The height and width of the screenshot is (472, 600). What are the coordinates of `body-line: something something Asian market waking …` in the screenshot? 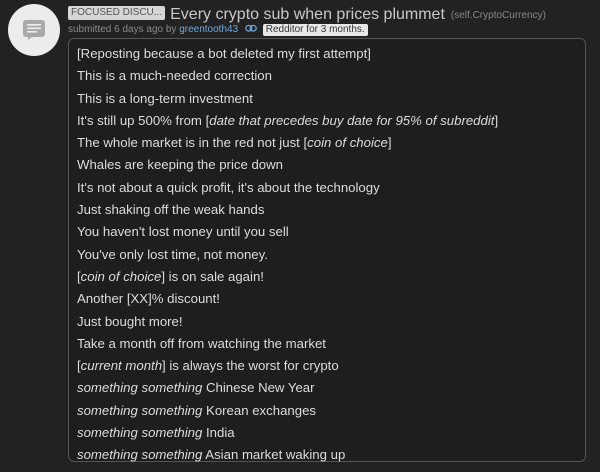 It's located at (327, 455).